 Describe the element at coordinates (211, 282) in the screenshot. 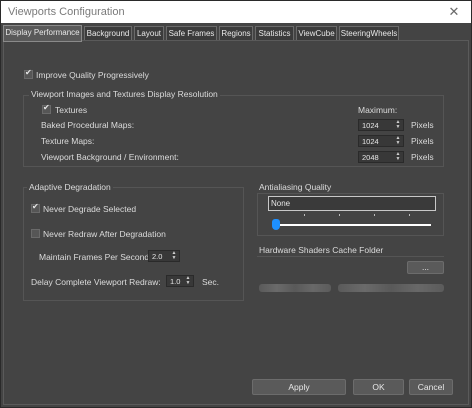

I see `delay-redraw-unit: Sec.` at that location.